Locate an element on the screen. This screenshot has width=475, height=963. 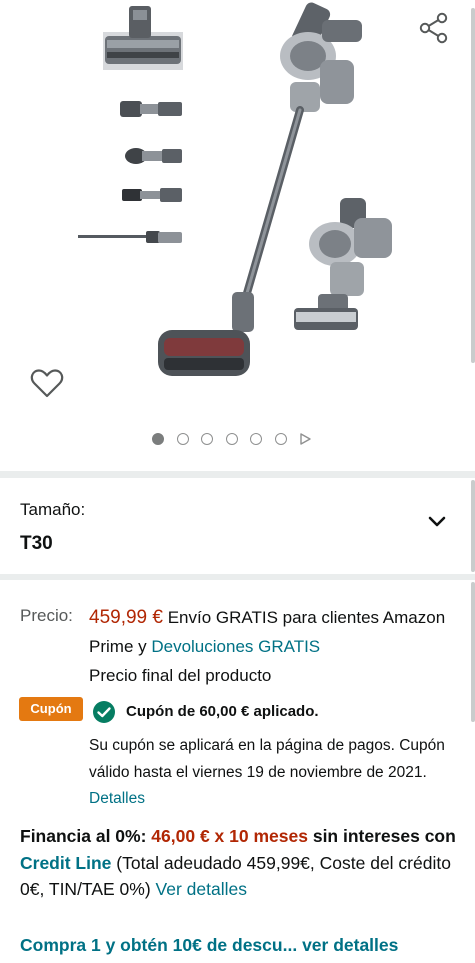
final-price-note: Precio final del producto is located at coordinates (180, 675).